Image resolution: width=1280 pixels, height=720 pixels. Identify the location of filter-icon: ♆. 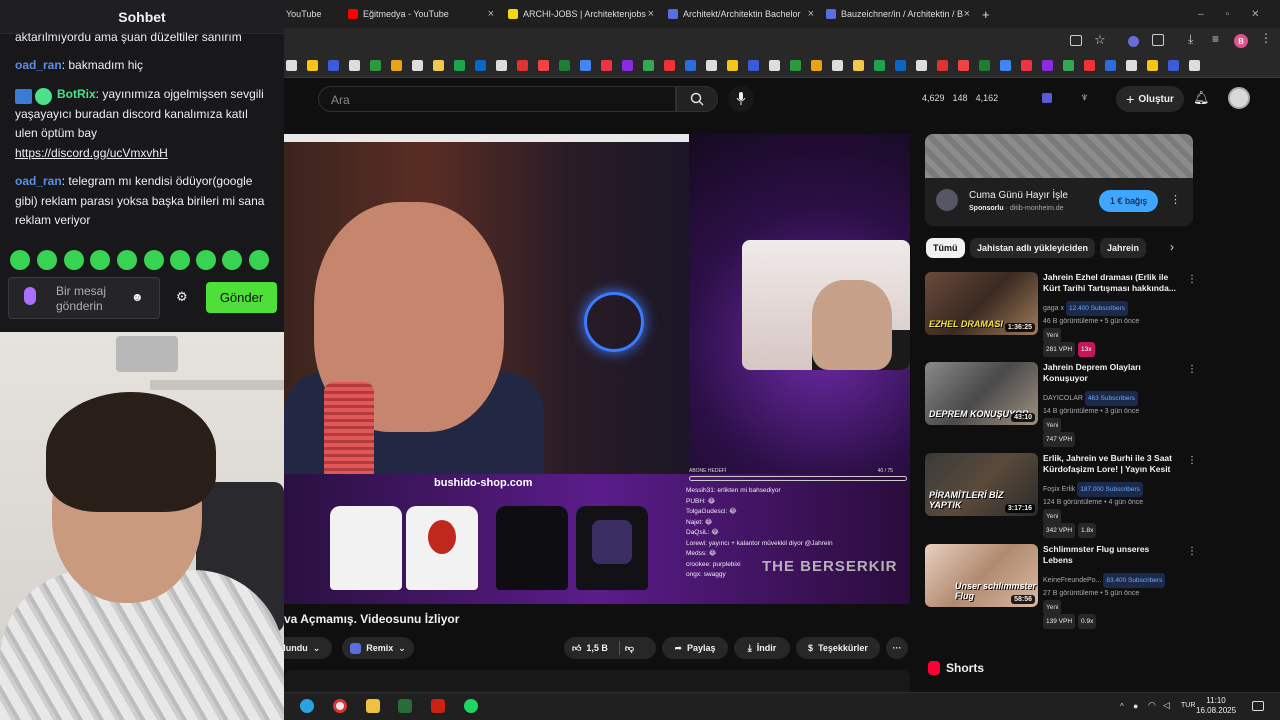
(1084, 97).